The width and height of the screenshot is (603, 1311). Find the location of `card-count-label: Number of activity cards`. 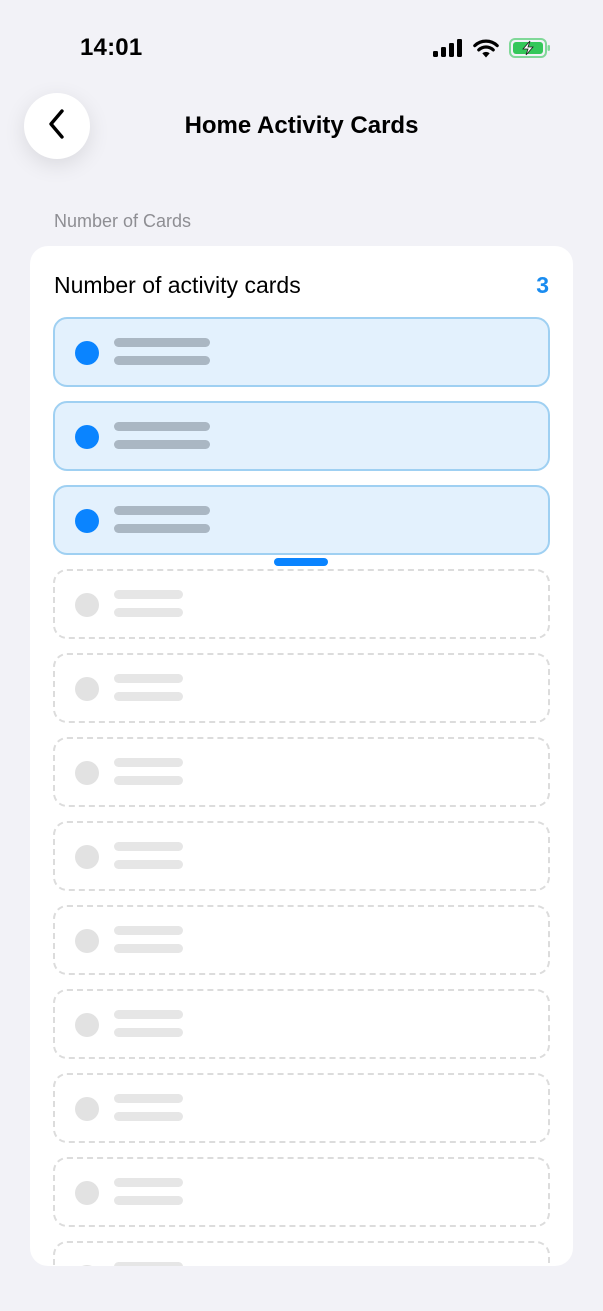

card-count-label: Number of activity cards is located at coordinates (177, 285).